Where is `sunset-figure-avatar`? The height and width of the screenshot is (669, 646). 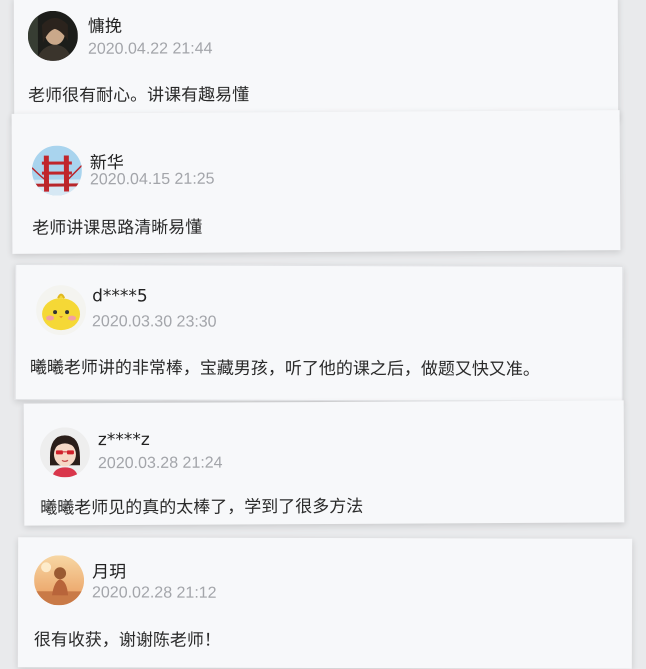 sunset-figure-avatar is located at coordinates (59, 580).